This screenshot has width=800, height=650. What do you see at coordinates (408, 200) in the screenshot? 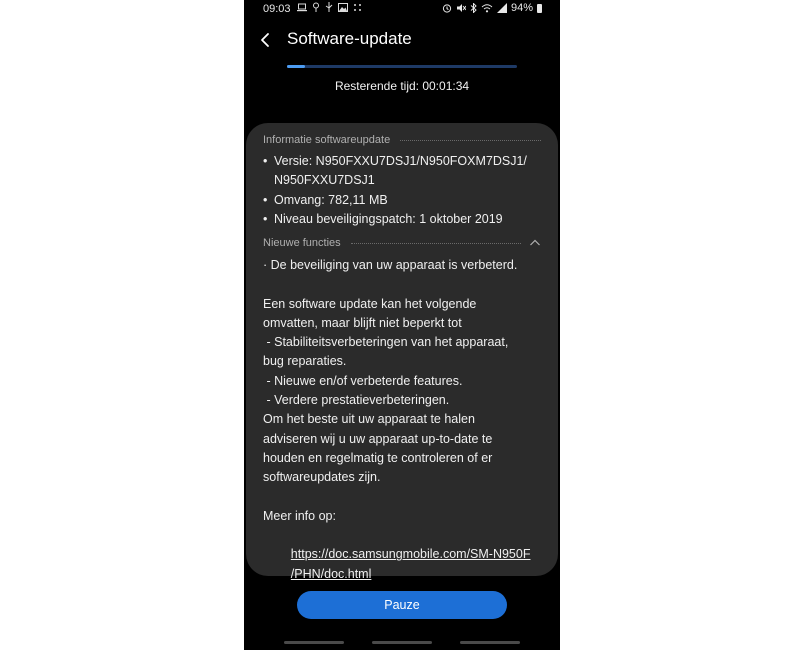
I see `list-item: • Omvang: 782,11 MB` at bounding box center [408, 200].